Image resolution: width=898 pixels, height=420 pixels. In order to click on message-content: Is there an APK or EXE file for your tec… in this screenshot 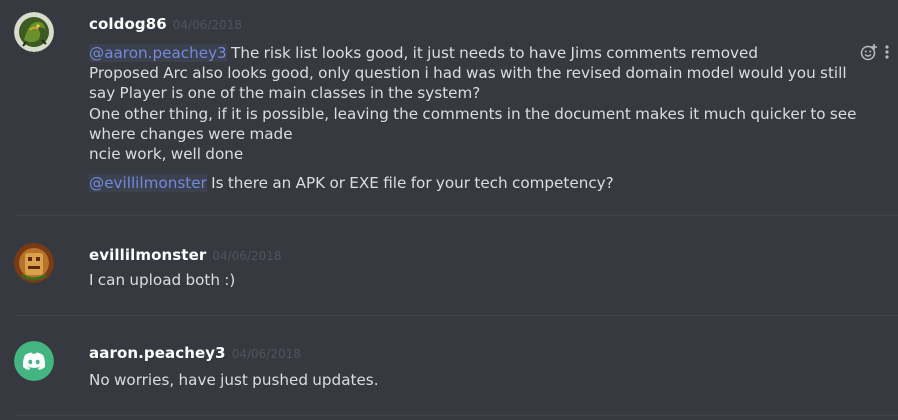, I will do `click(410, 183)`.